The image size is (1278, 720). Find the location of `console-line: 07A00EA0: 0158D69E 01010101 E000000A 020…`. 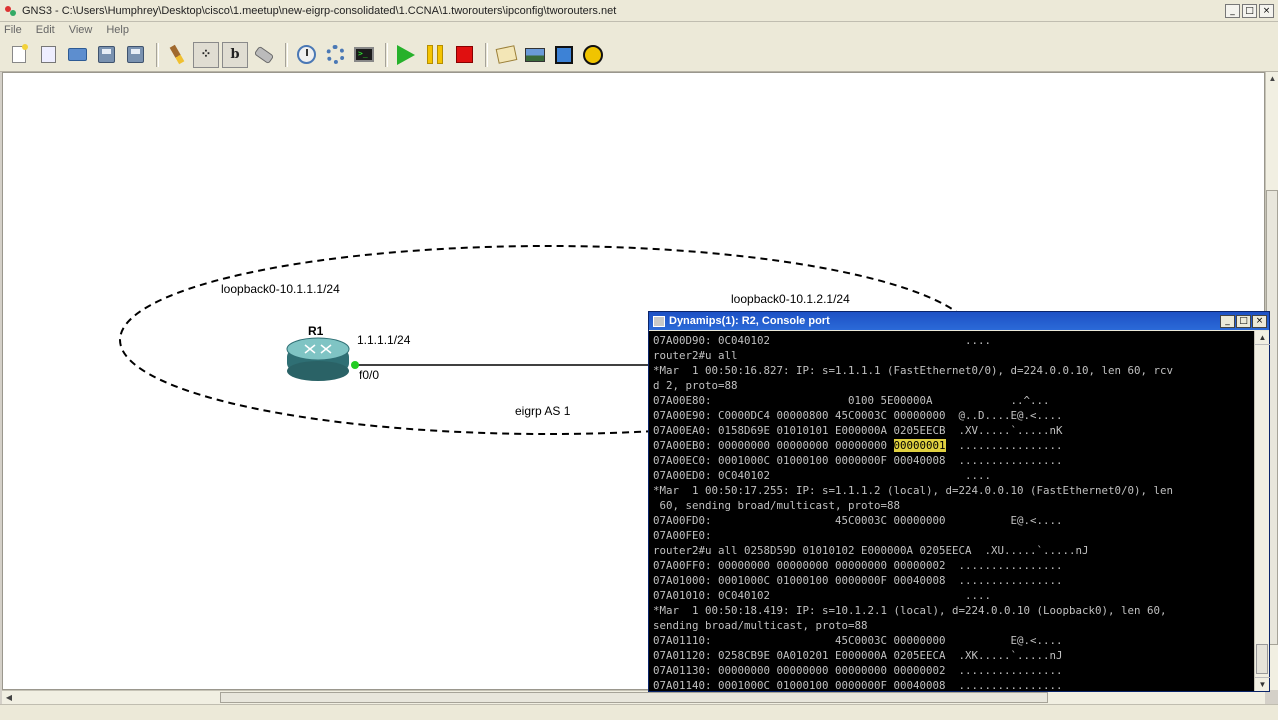

console-line: 07A00EA0: 0158D69E 01010101 E000000A 020… is located at coordinates (858, 430).